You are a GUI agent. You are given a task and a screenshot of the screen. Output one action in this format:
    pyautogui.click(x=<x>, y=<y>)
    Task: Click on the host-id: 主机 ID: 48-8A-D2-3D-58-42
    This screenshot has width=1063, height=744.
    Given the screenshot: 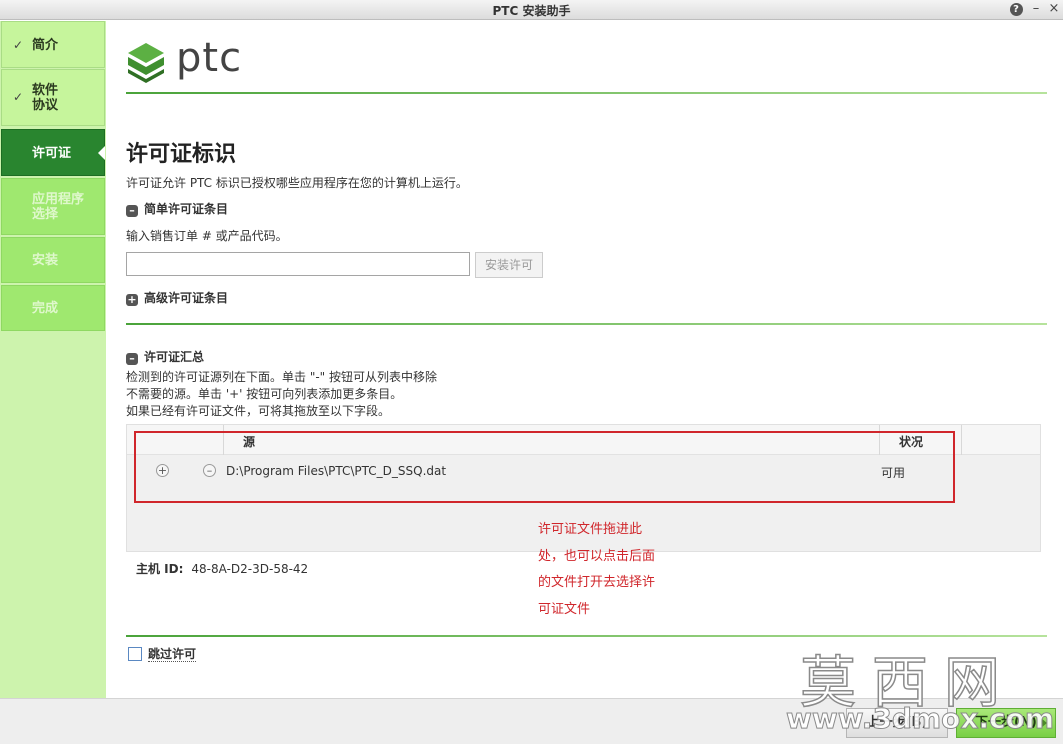 What is the action you would take?
    pyautogui.click(x=222, y=568)
    